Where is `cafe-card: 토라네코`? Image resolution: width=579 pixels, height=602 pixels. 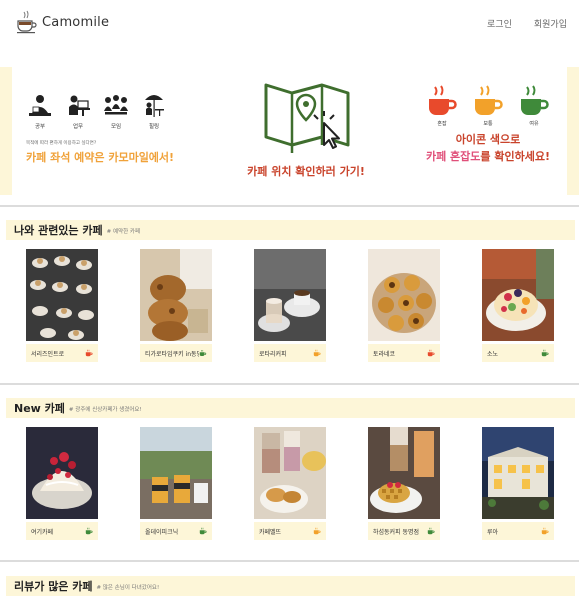 cafe-card: 토라네코 is located at coordinates (404, 305).